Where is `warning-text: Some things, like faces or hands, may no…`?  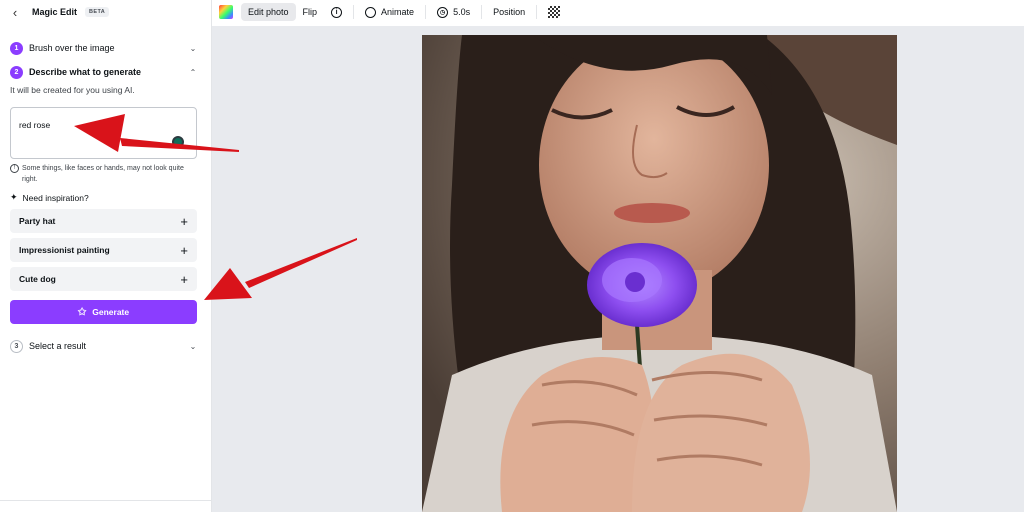 warning-text: Some things, like faces or hands, may no… is located at coordinates (103, 174).